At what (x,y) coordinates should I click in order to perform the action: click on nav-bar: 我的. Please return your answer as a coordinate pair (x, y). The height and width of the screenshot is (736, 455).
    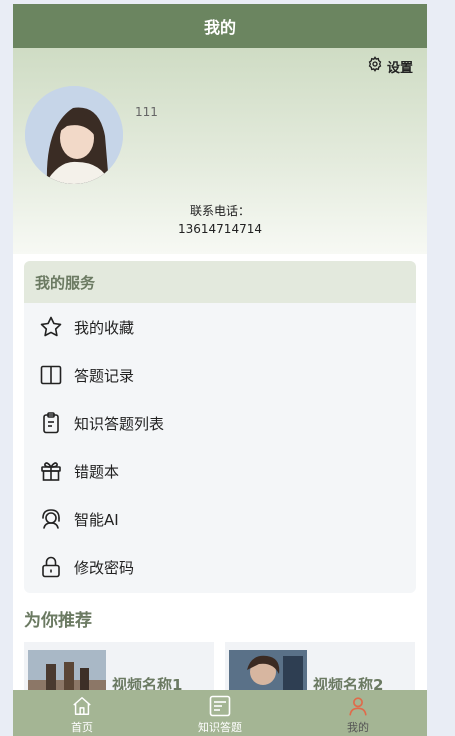
    Looking at the image, I should click on (220, 26).